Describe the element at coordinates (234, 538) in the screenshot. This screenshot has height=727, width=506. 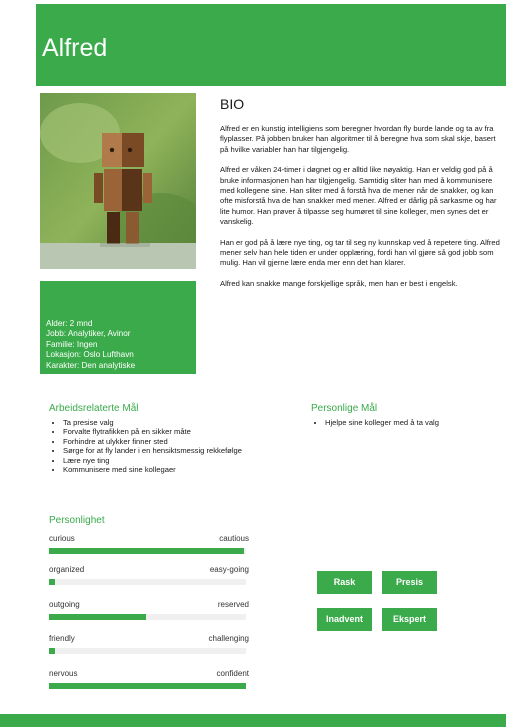
I see `trait-right-label: cautious` at that location.